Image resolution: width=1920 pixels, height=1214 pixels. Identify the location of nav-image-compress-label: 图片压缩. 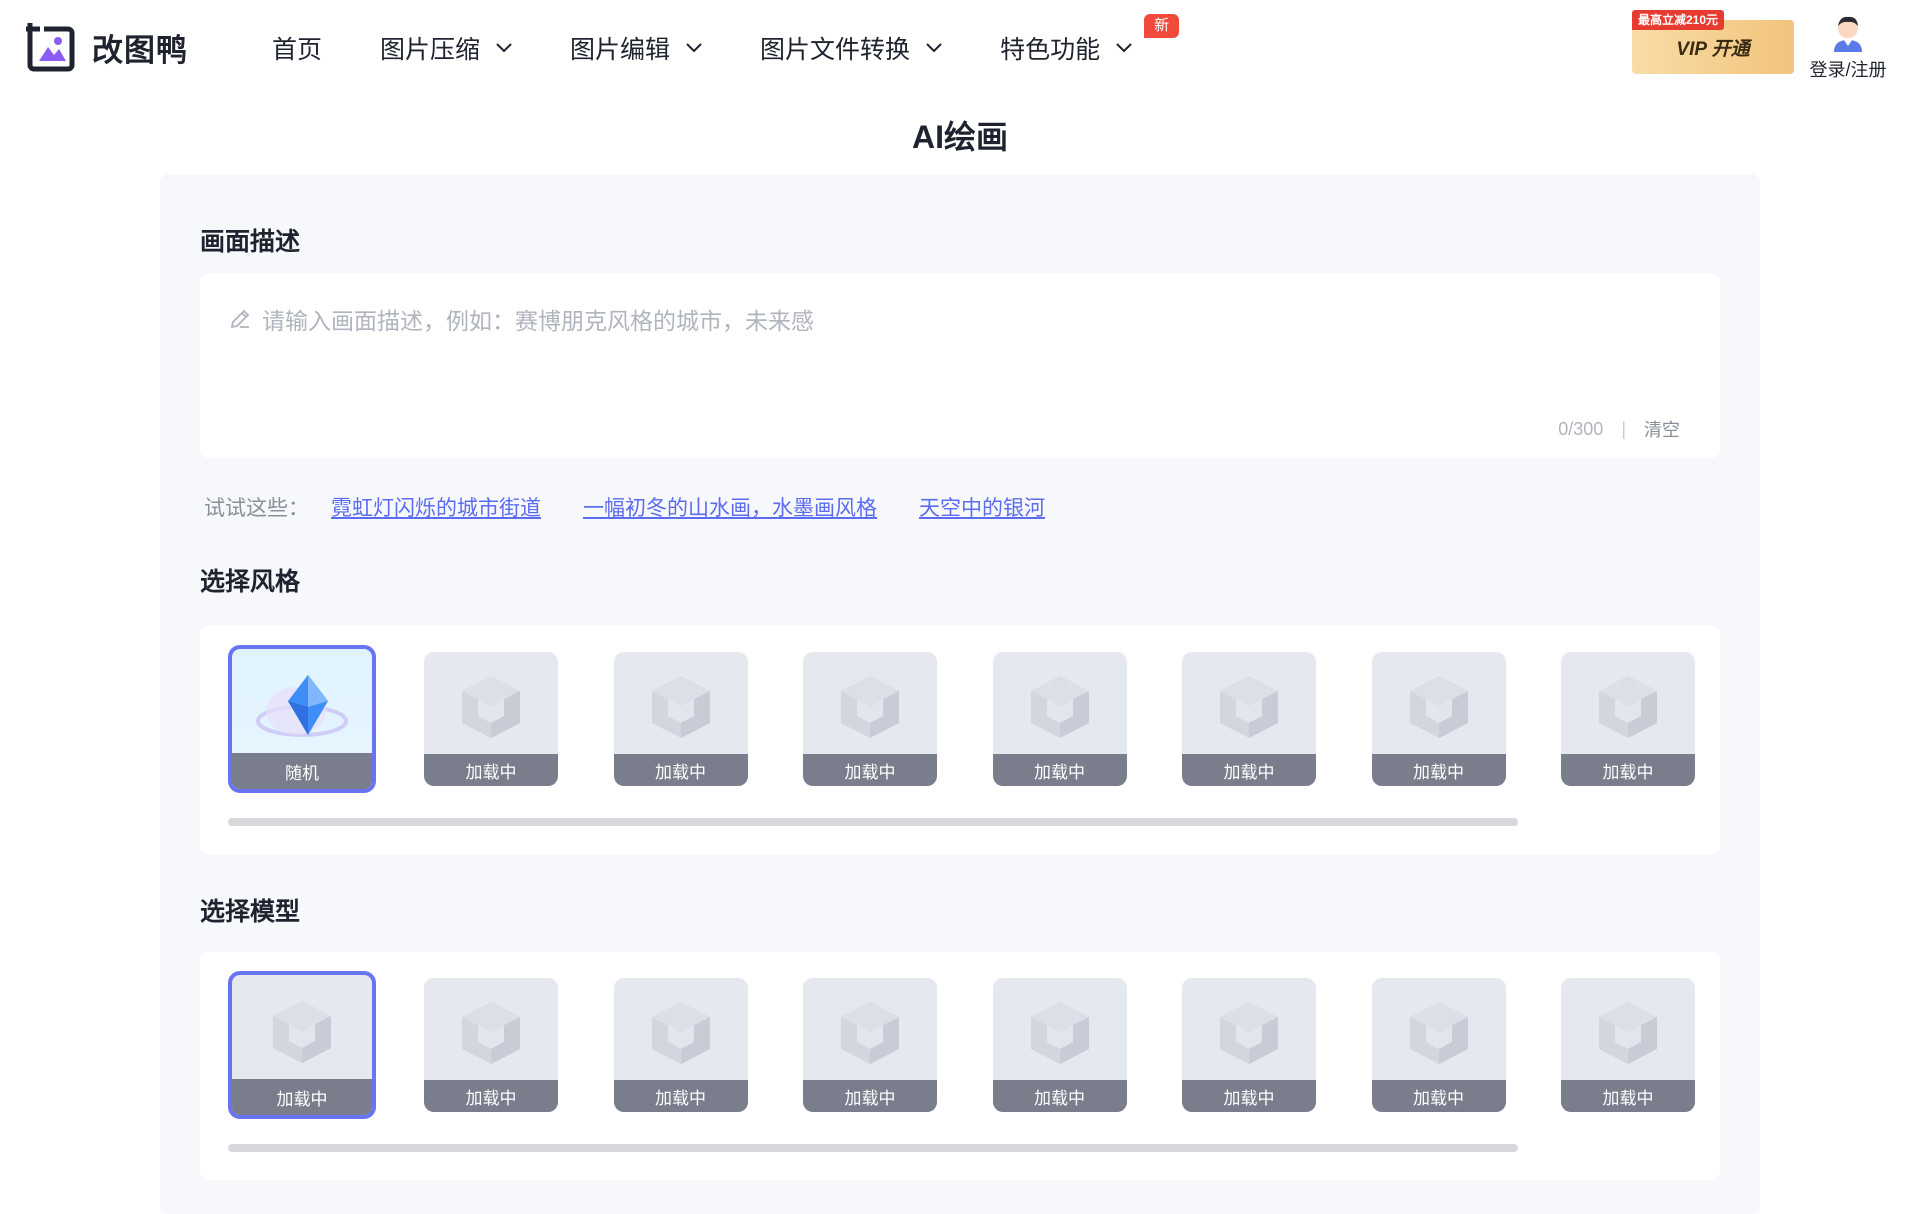
(430, 50).